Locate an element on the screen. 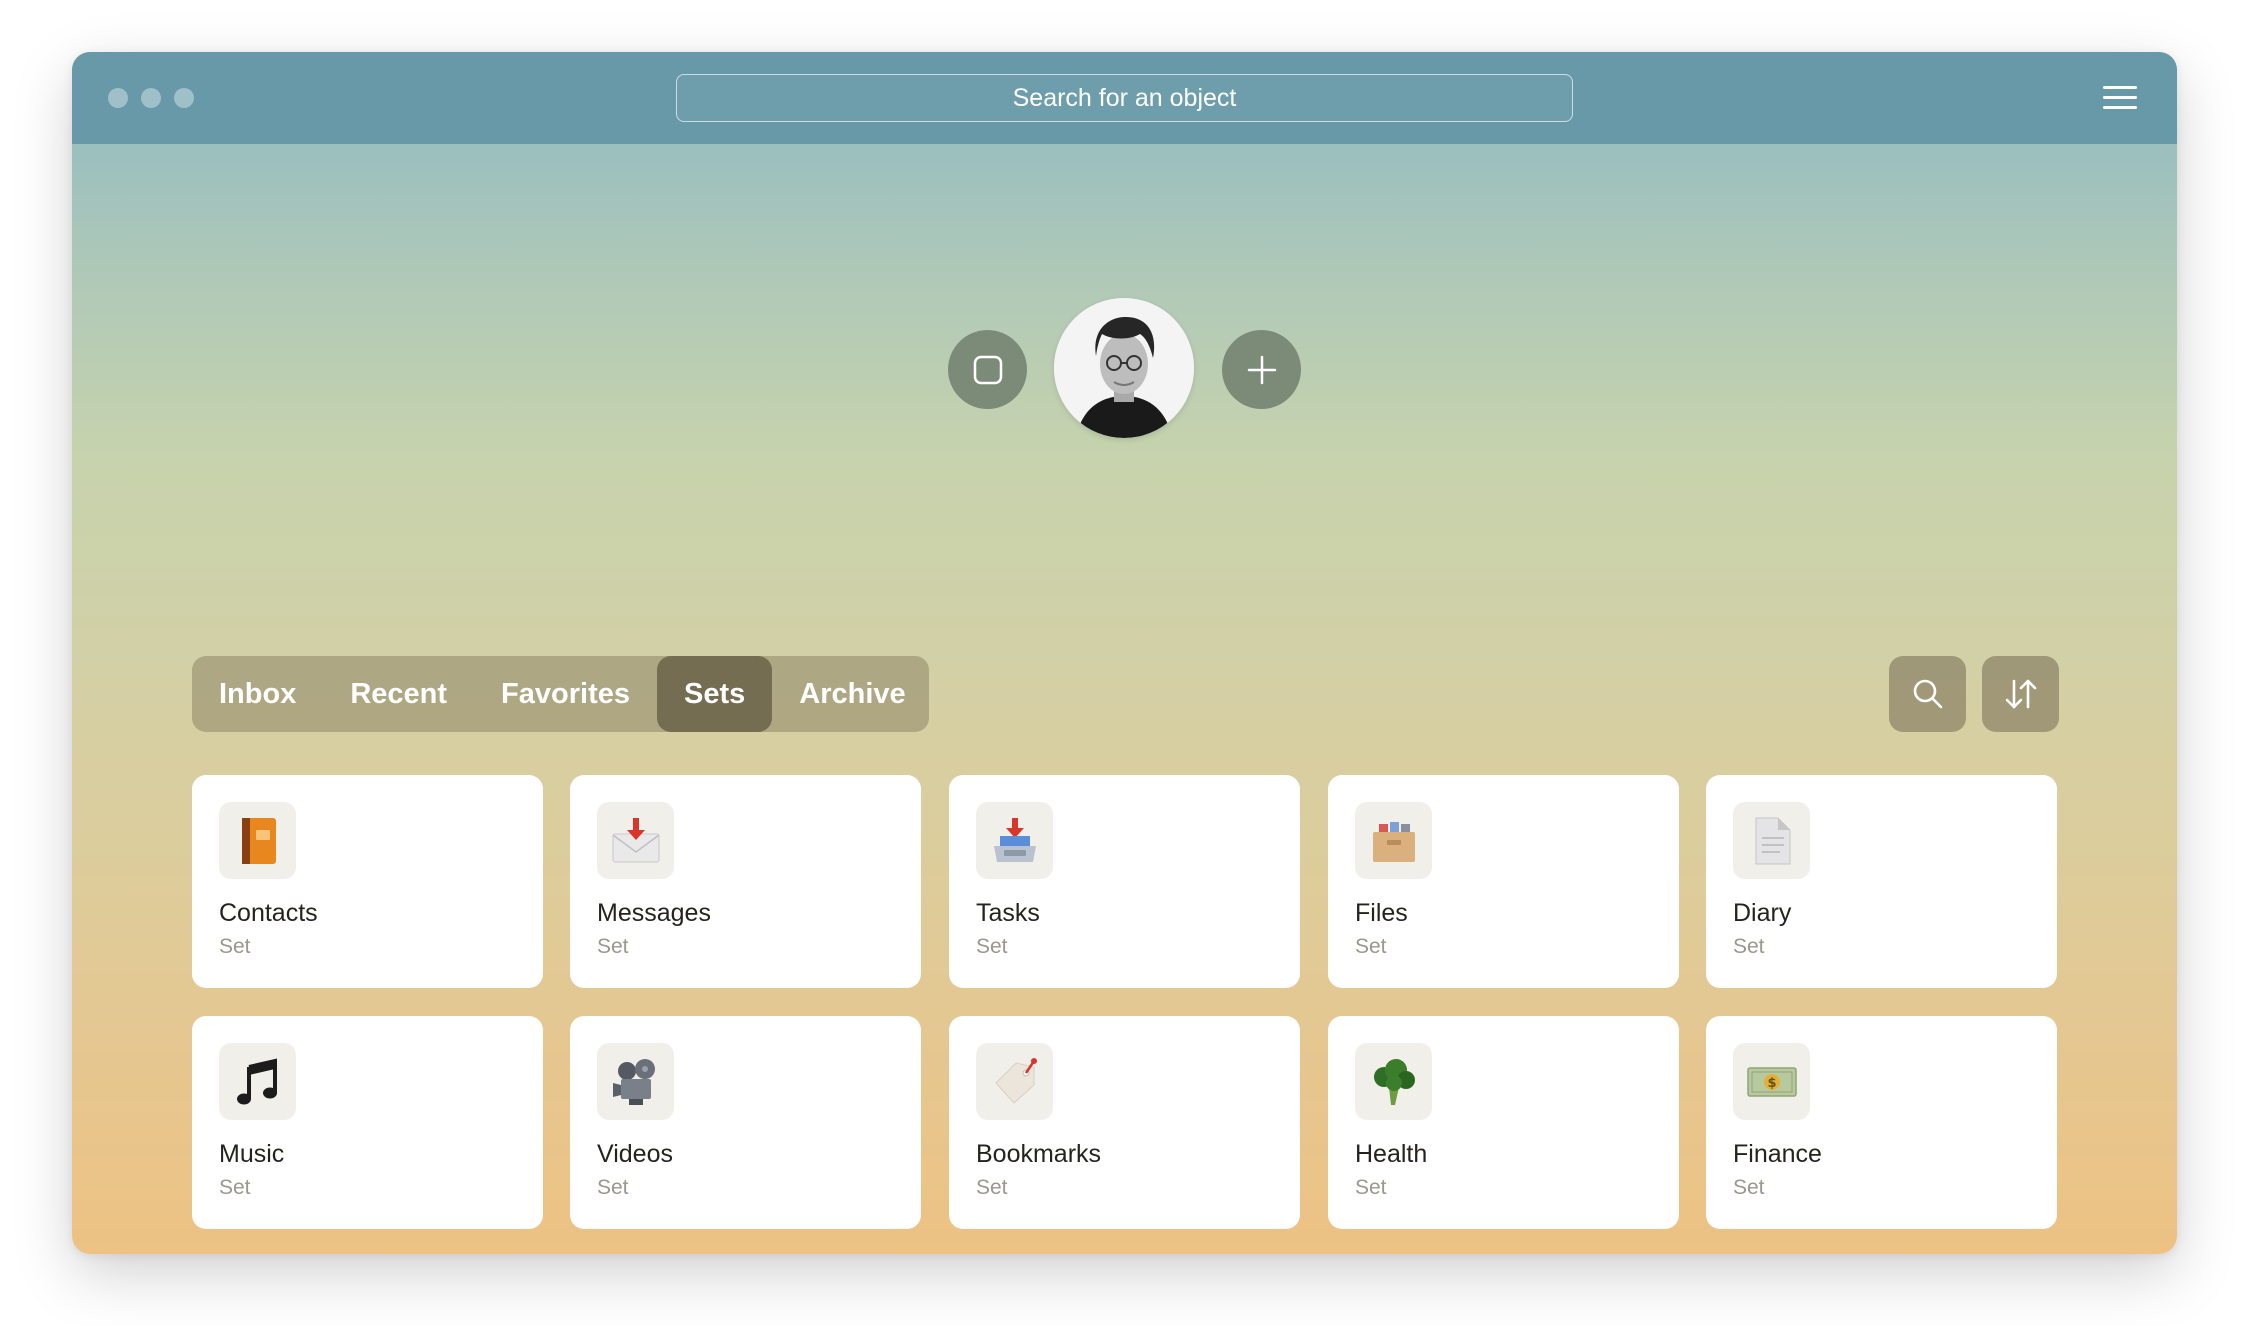  card-title: Files is located at coordinates (1381, 913).